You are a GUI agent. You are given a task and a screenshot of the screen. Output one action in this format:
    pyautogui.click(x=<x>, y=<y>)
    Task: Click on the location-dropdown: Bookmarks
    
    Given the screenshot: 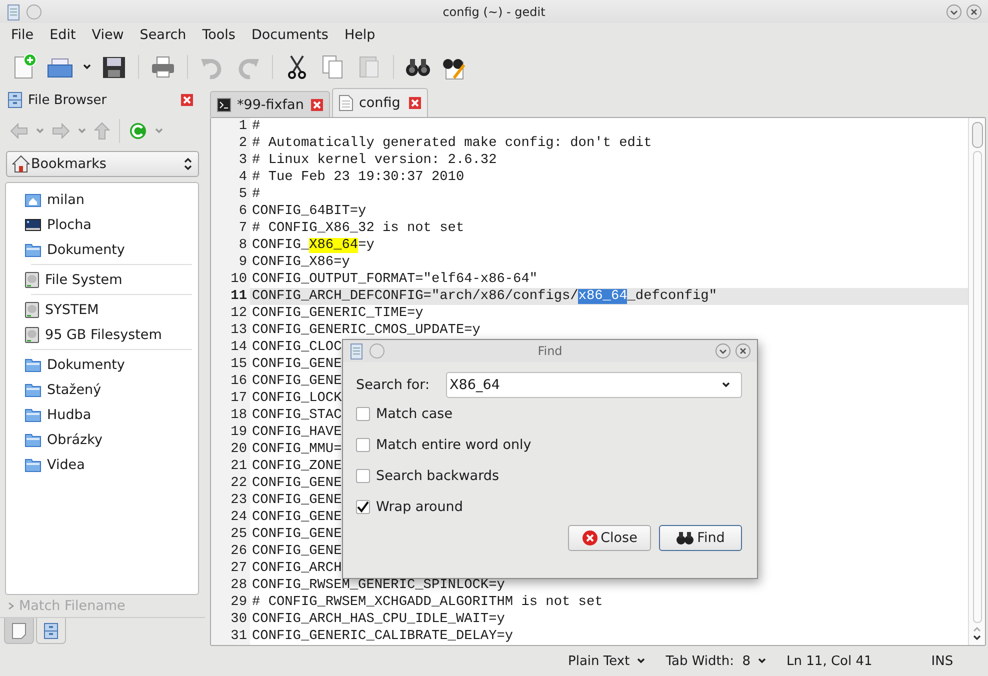 What is the action you would take?
    pyautogui.click(x=102, y=164)
    